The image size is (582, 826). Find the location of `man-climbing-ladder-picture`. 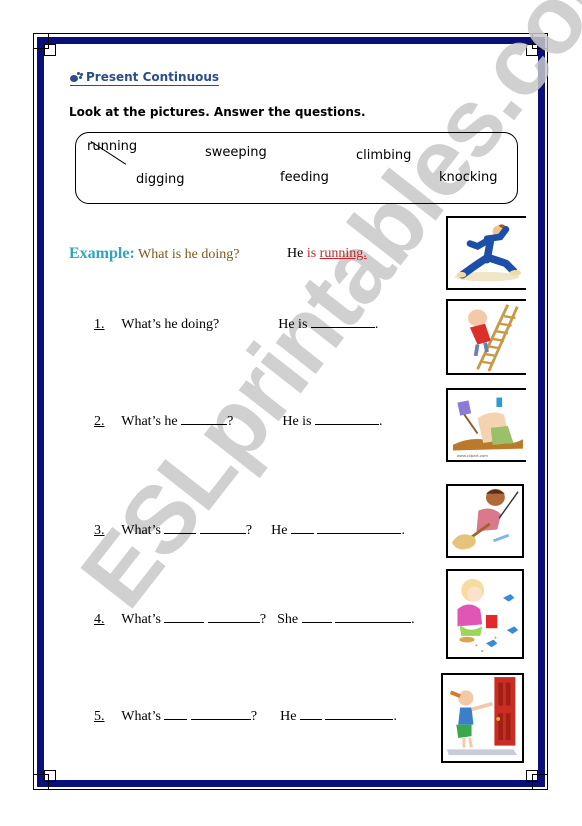

man-climbing-ladder-picture is located at coordinates (486, 337).